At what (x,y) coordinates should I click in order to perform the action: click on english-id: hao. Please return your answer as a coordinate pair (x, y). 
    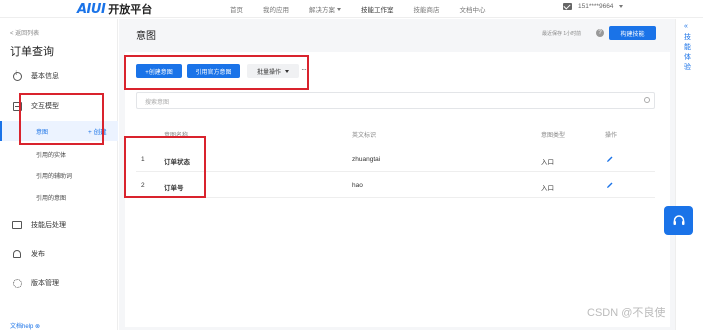
    Looking at the image, I should click on (357, 185).